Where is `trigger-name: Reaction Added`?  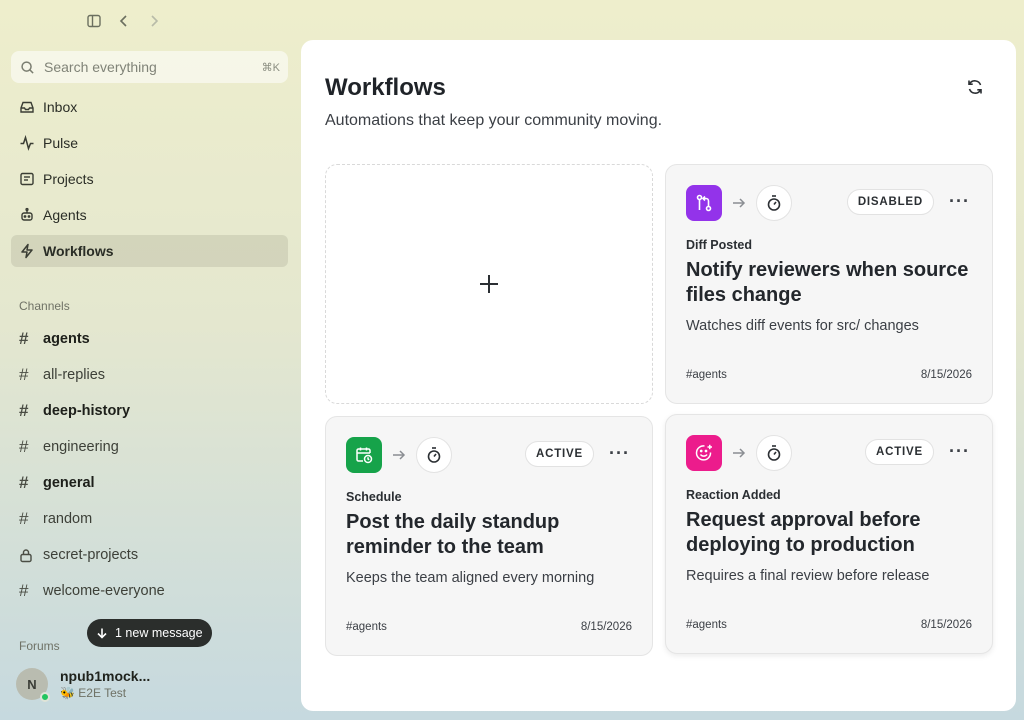
trigger-name: Reaction Added is located at coordinates (733, 495).